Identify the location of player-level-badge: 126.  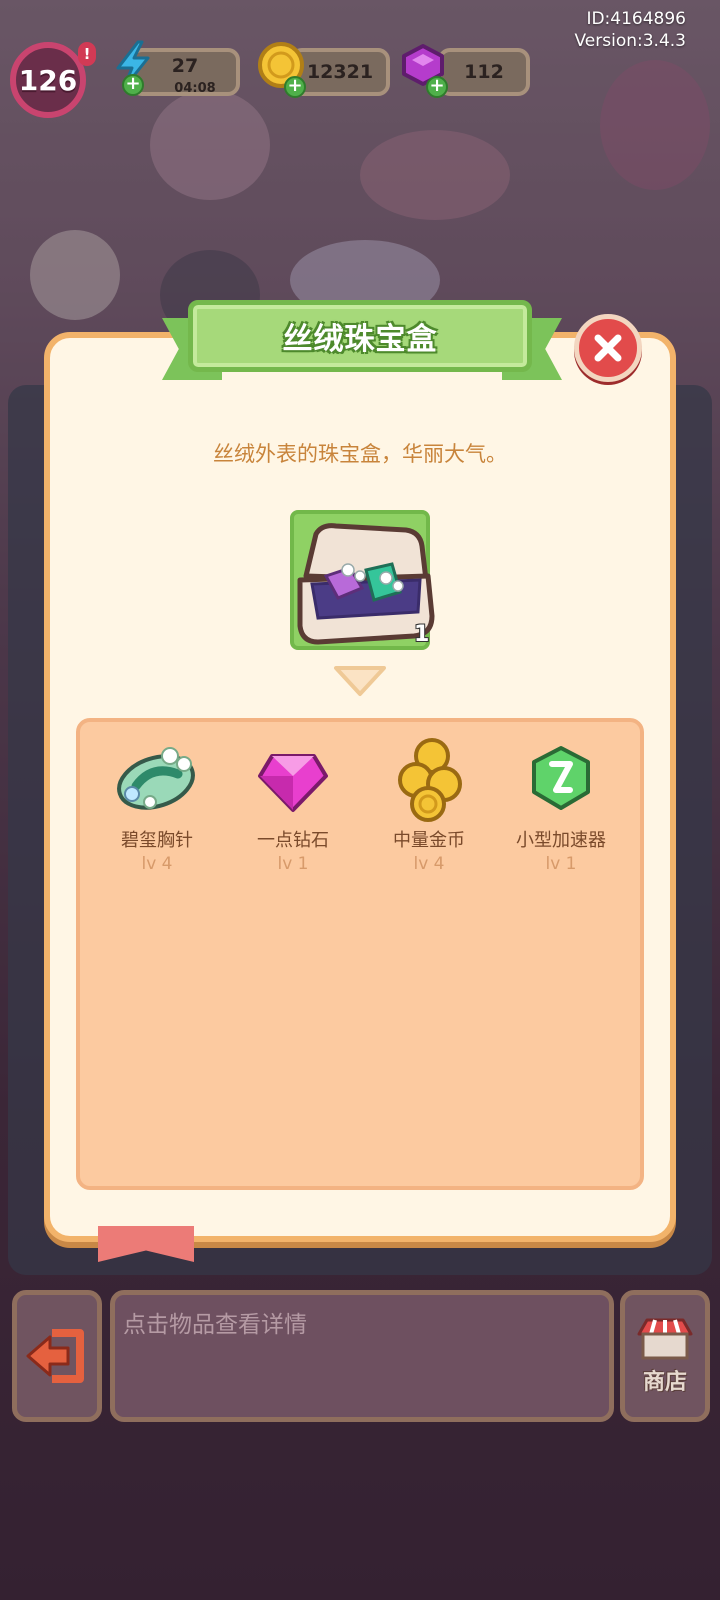
(48, 80).